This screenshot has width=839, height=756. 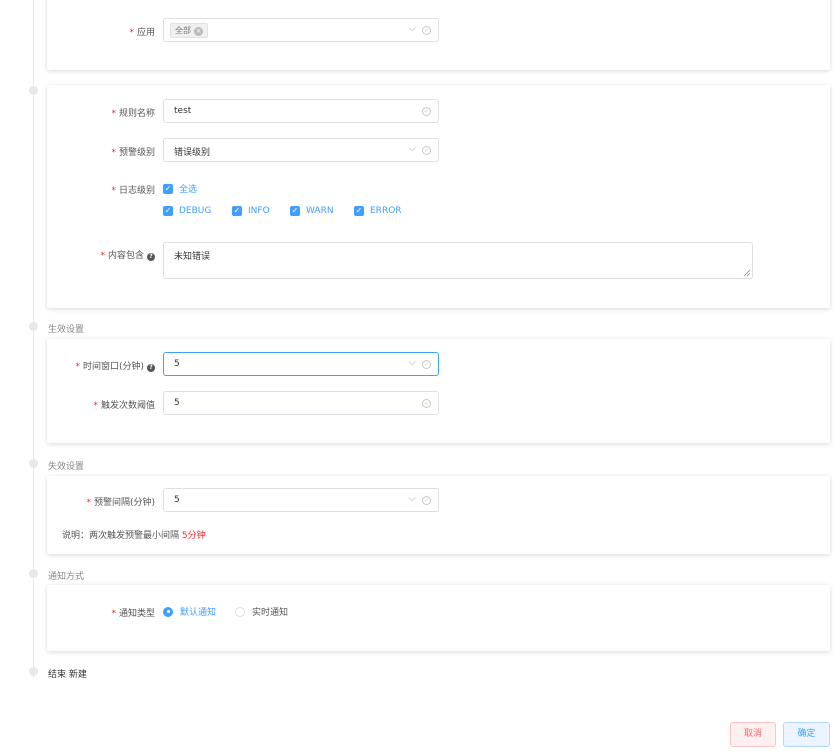 What do you see at coordinates (261, 611) in the screenshot?
I see `radio-realtime-notify: 实时通知` at bounding box center [261, 611].